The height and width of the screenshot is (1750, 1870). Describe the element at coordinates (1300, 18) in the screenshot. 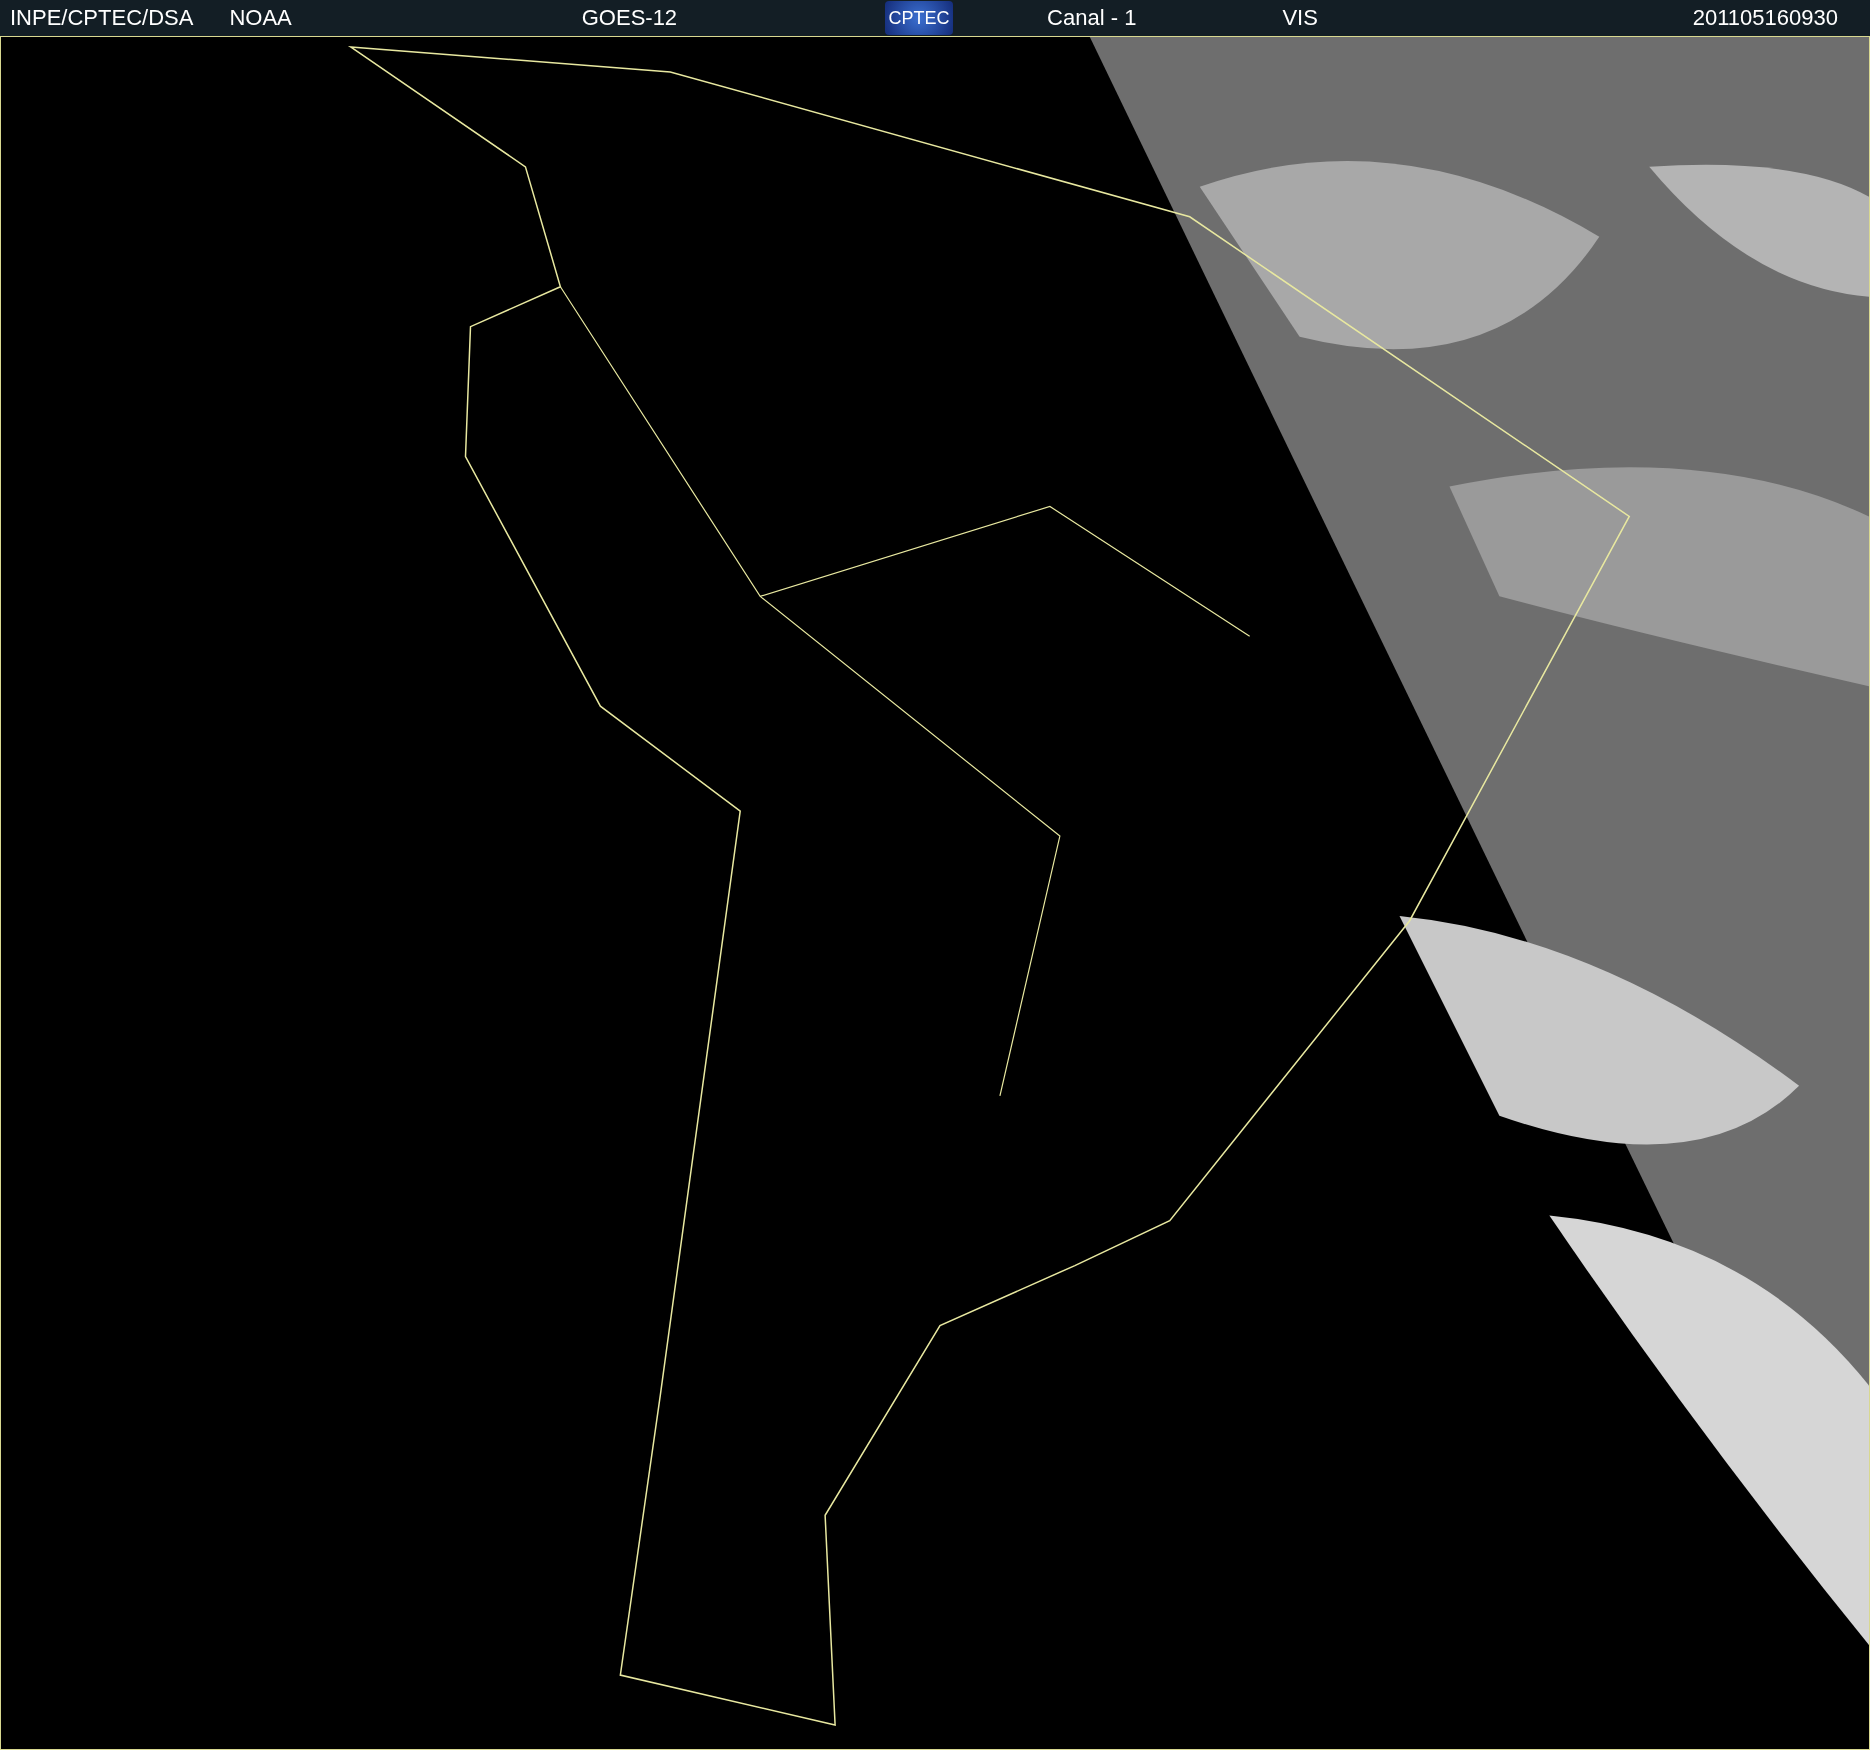

I see `band-label: VIS` at that location.